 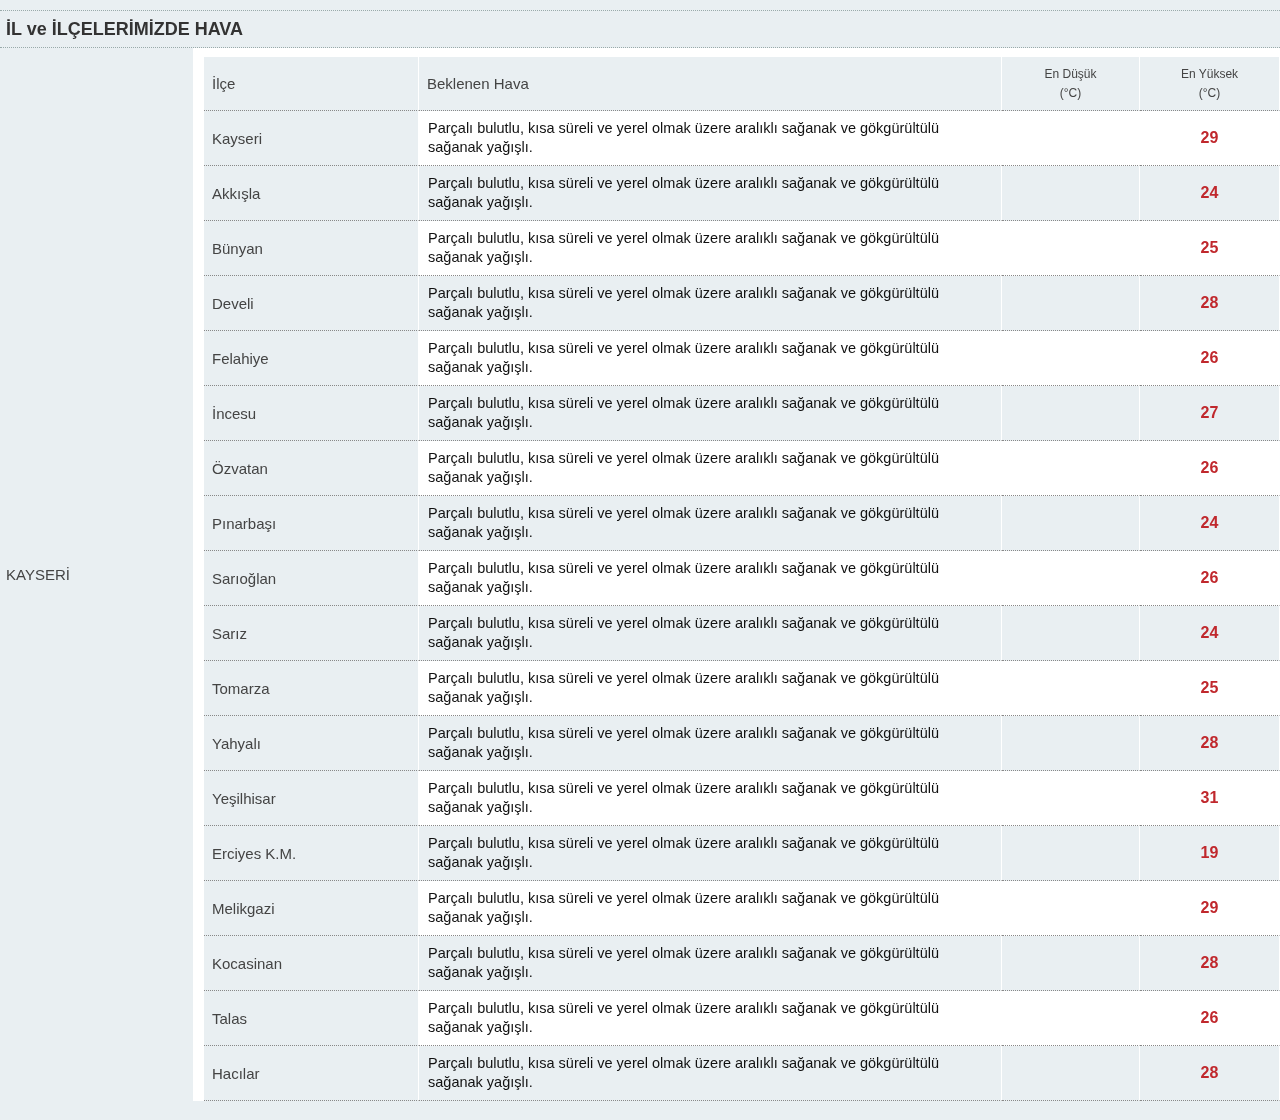 I want to click on district-cell: Bünyan, so click(x=311, y=248).